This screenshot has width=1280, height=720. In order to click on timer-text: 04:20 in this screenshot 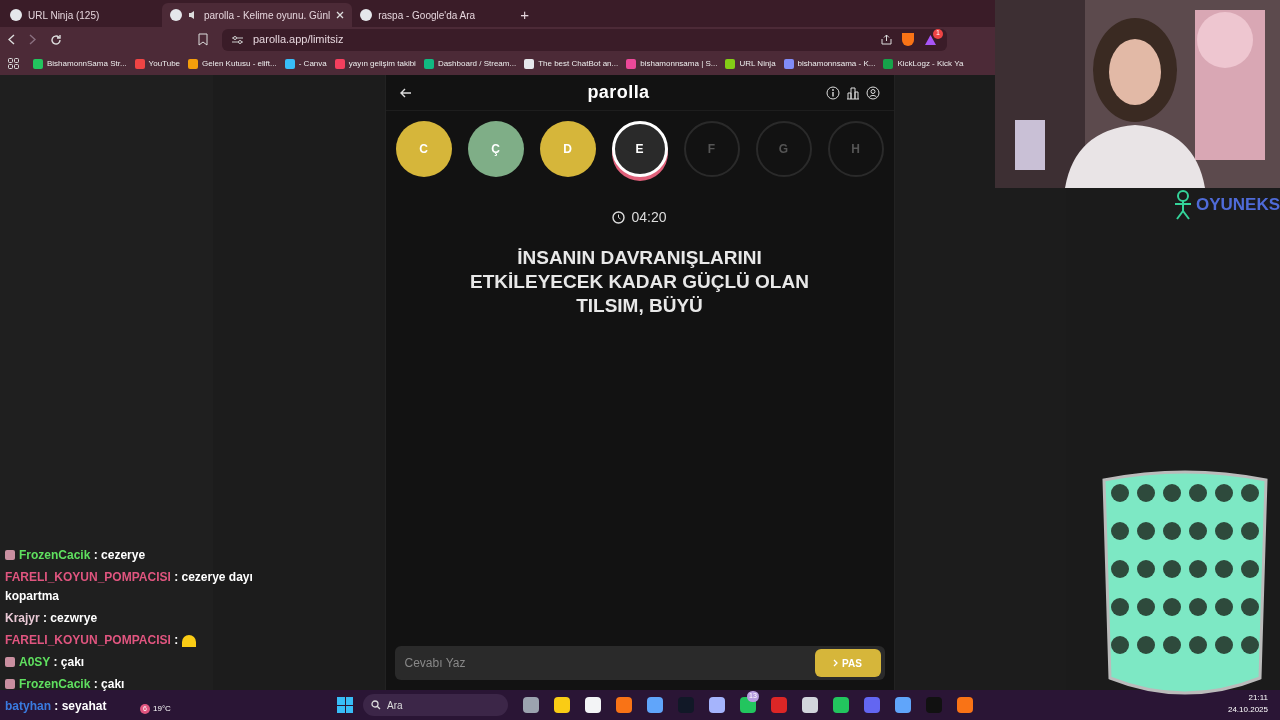, I will do `click(649, 217)`.